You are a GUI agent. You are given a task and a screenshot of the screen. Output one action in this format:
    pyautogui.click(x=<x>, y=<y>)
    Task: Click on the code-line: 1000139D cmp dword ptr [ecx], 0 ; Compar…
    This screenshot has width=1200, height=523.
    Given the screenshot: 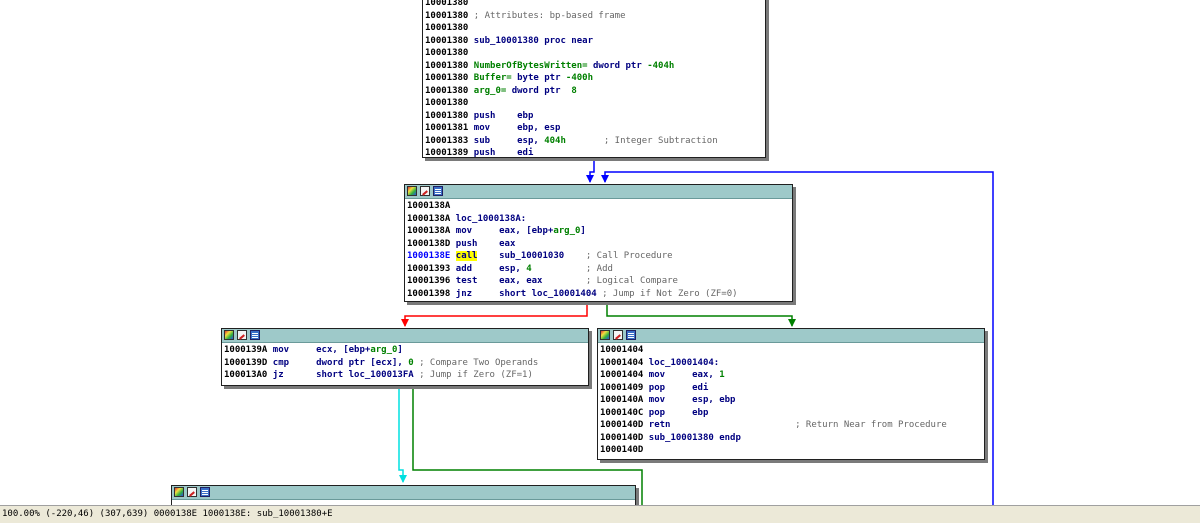 What is the action you would take?
    pyautogui.click(x=405, y=363)
    